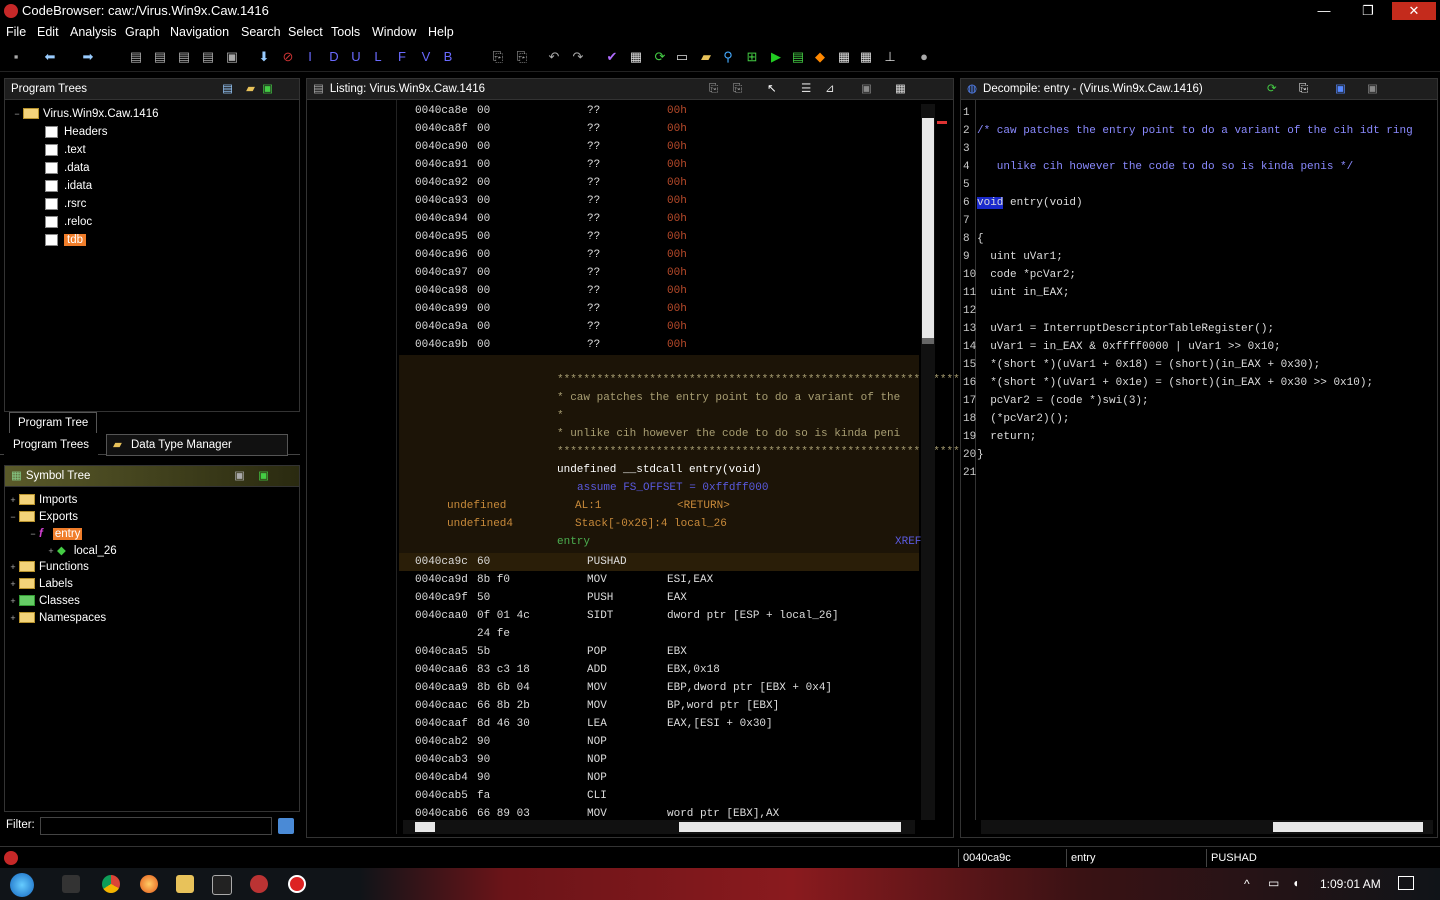  What do you see at coordinates (160, 57) in the screenshot?
I see `next-data-icon: ▤` at bounding box center [160, 57].